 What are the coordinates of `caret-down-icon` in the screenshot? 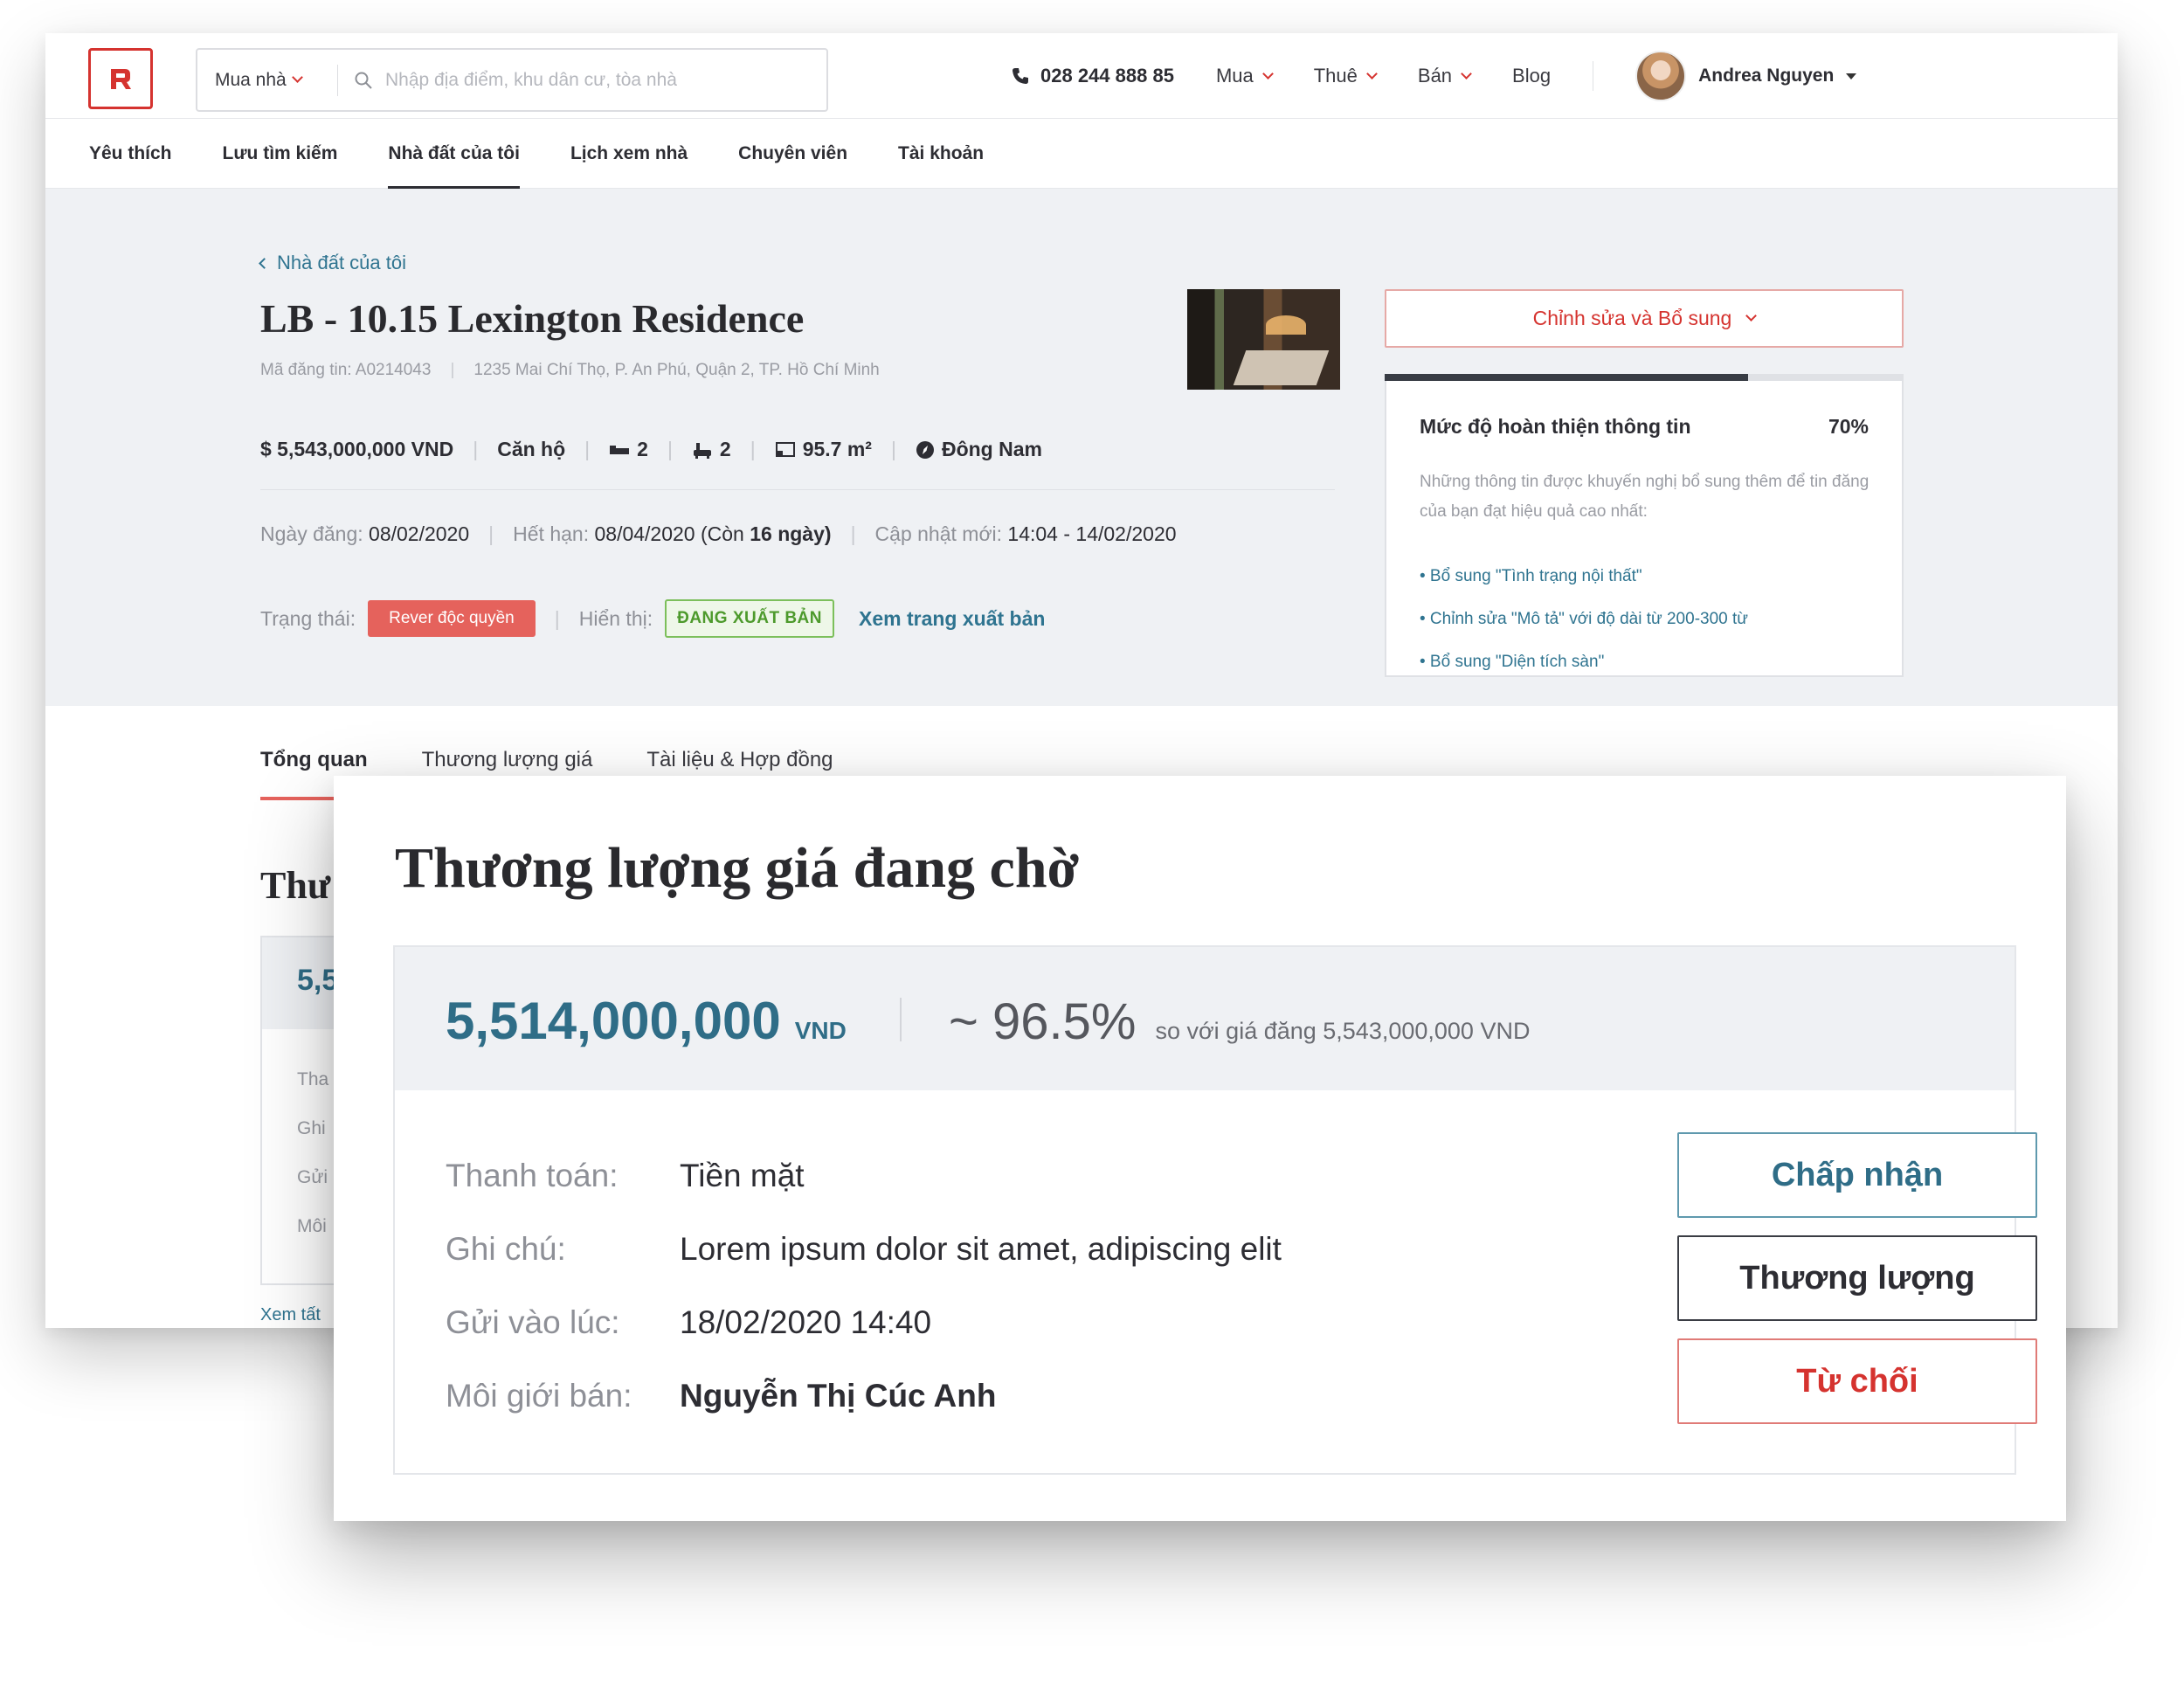 It's located at (1851, 76).